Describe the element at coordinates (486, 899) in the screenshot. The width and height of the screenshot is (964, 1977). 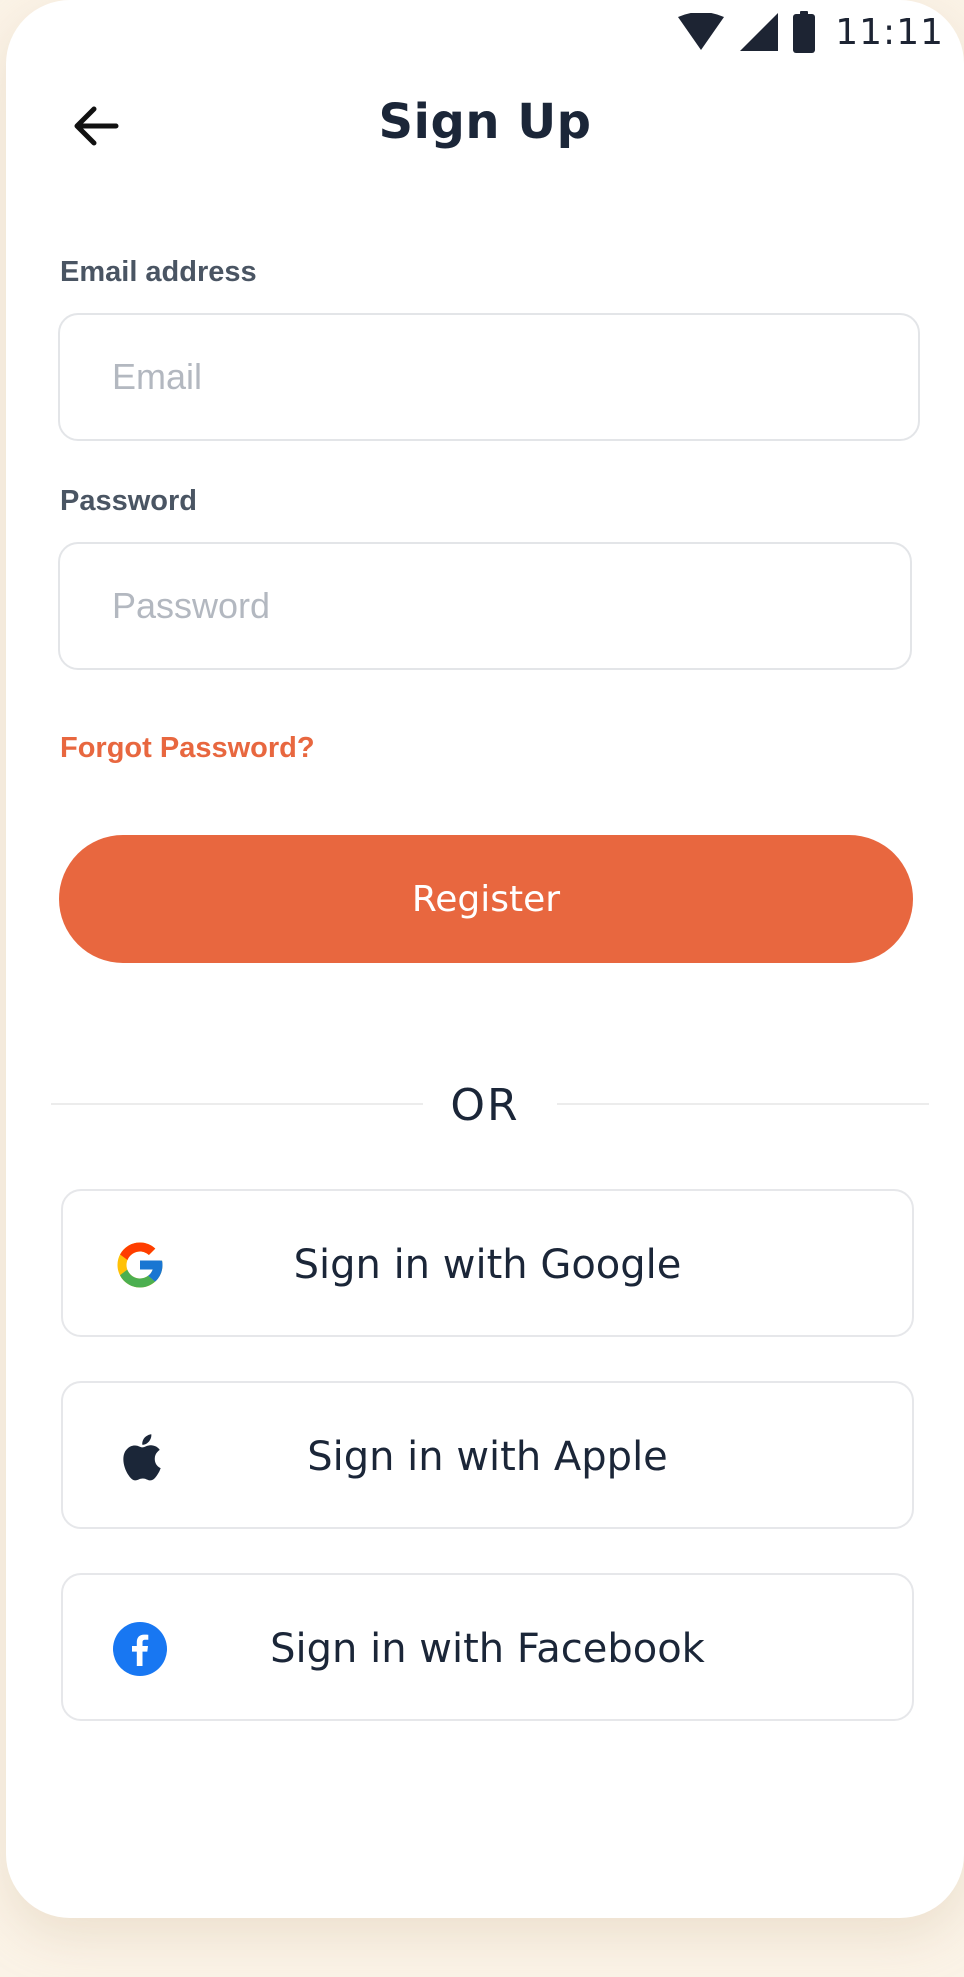
I see `register-button: Register` at that location.